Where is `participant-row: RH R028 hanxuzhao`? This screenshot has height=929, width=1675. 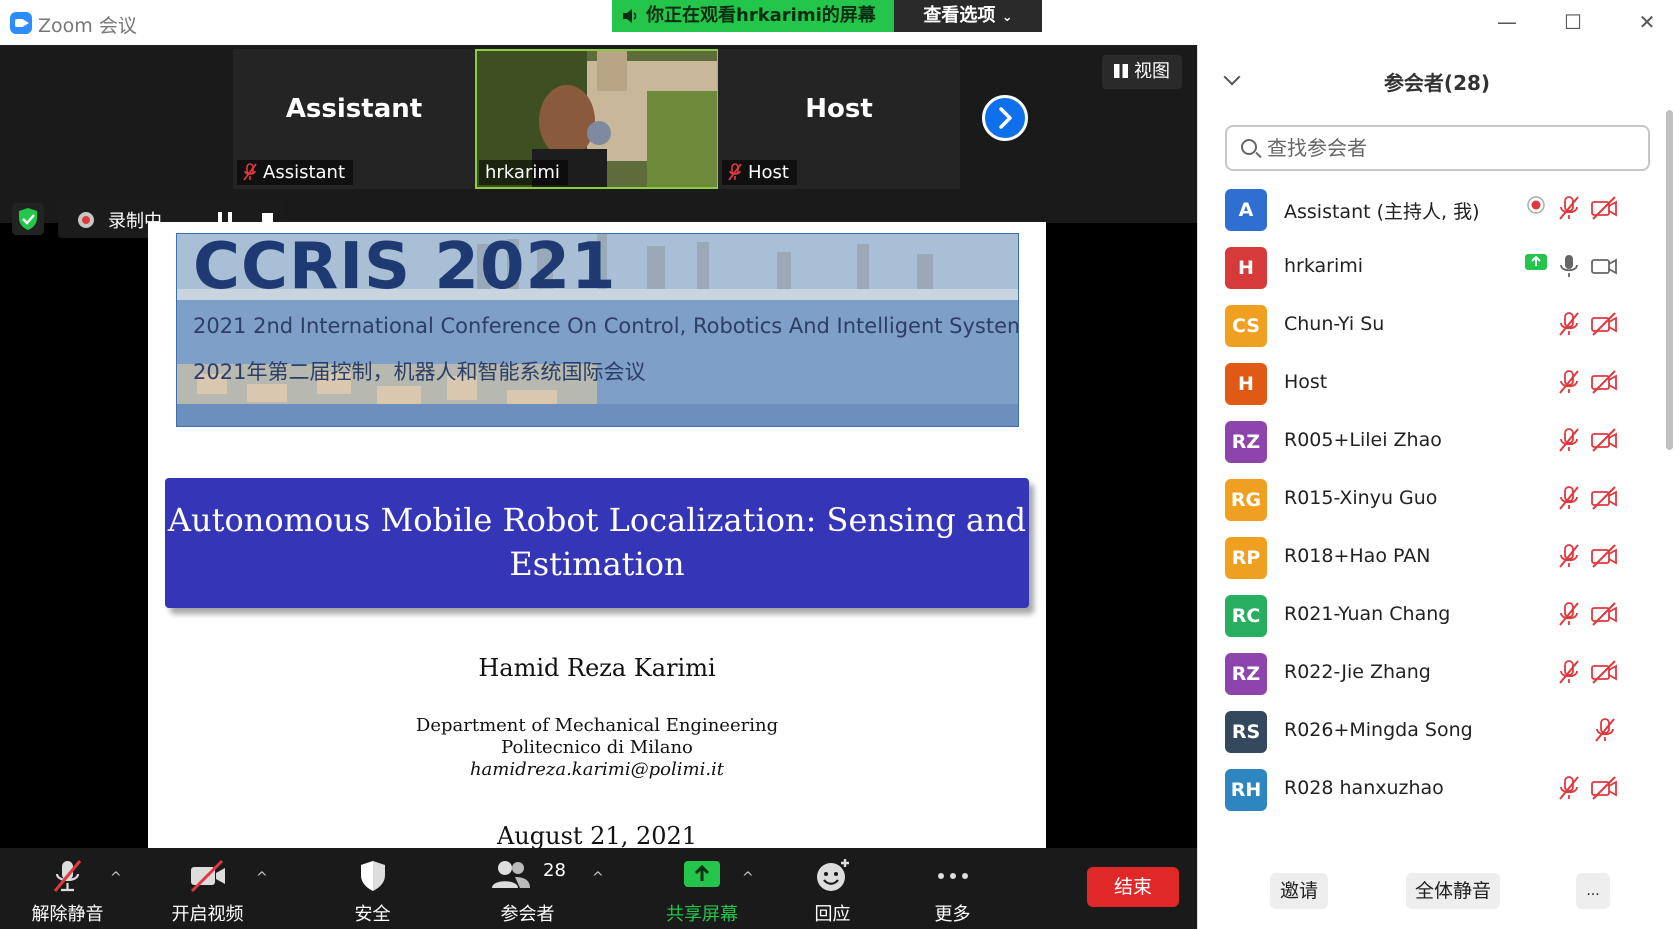 participant-row: RH R028 hanxuzhao is located at coordinates (1432, 790).